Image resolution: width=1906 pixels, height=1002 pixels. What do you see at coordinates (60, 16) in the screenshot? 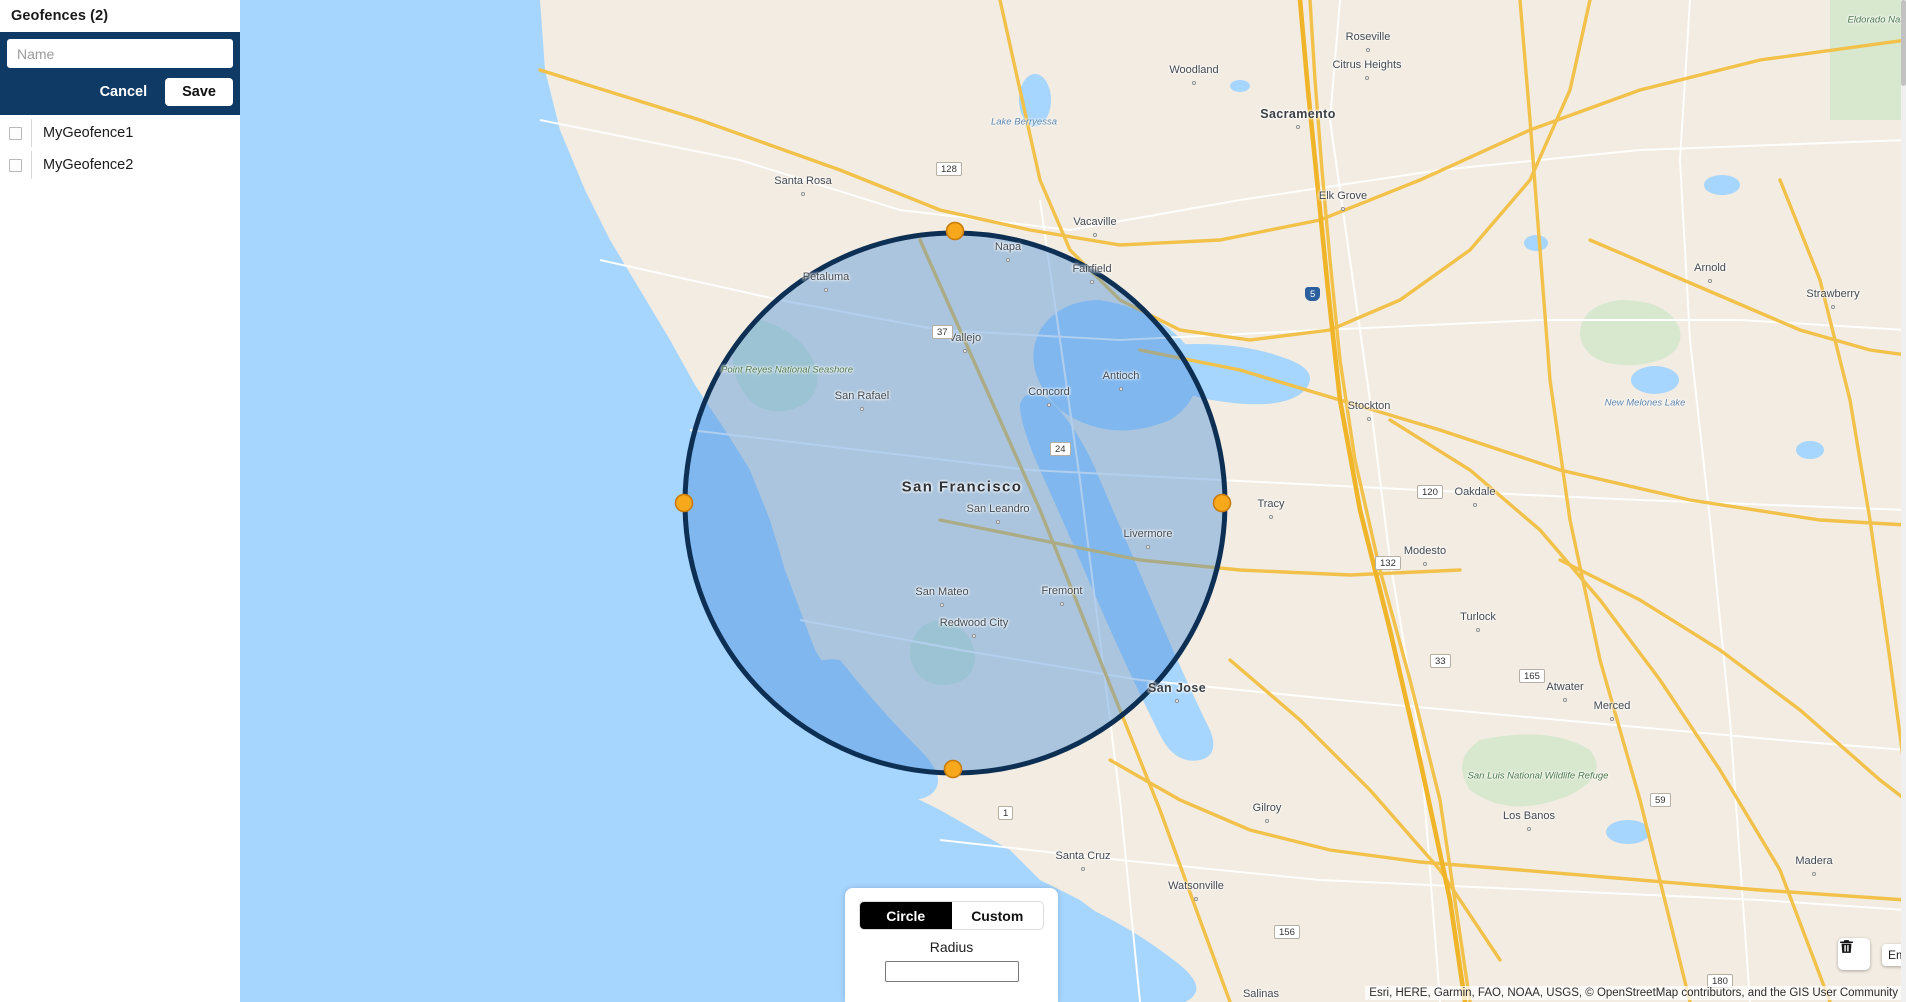
I see `sidebar-title: Geofences (2)` at bounding box center [60, 16].